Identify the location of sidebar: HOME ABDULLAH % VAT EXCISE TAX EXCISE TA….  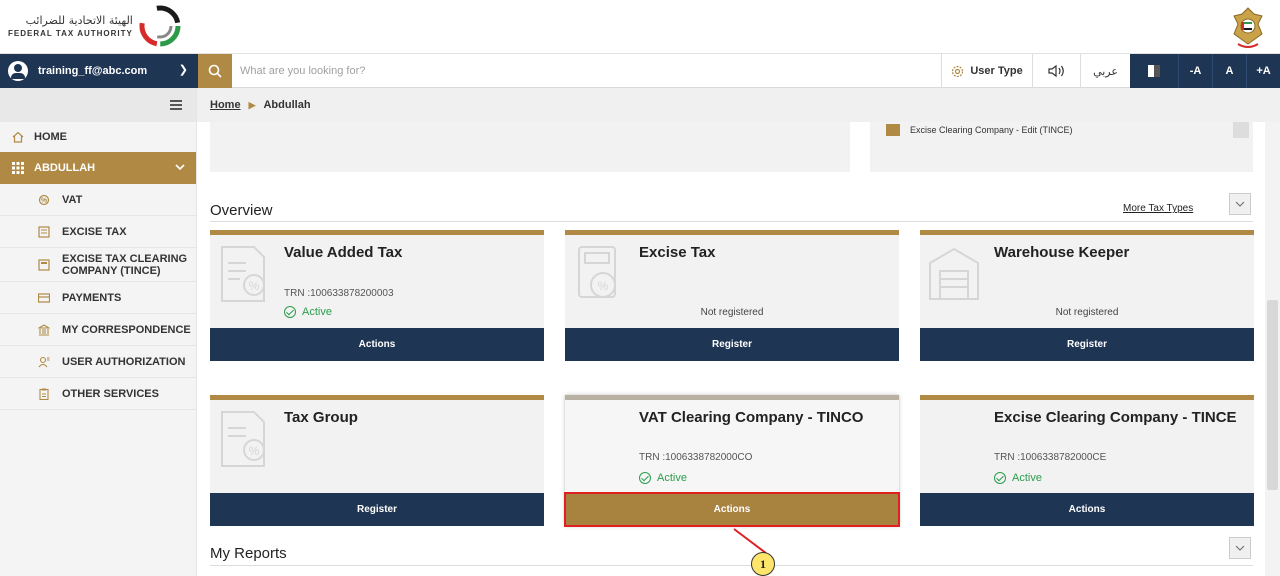
(98, 332).